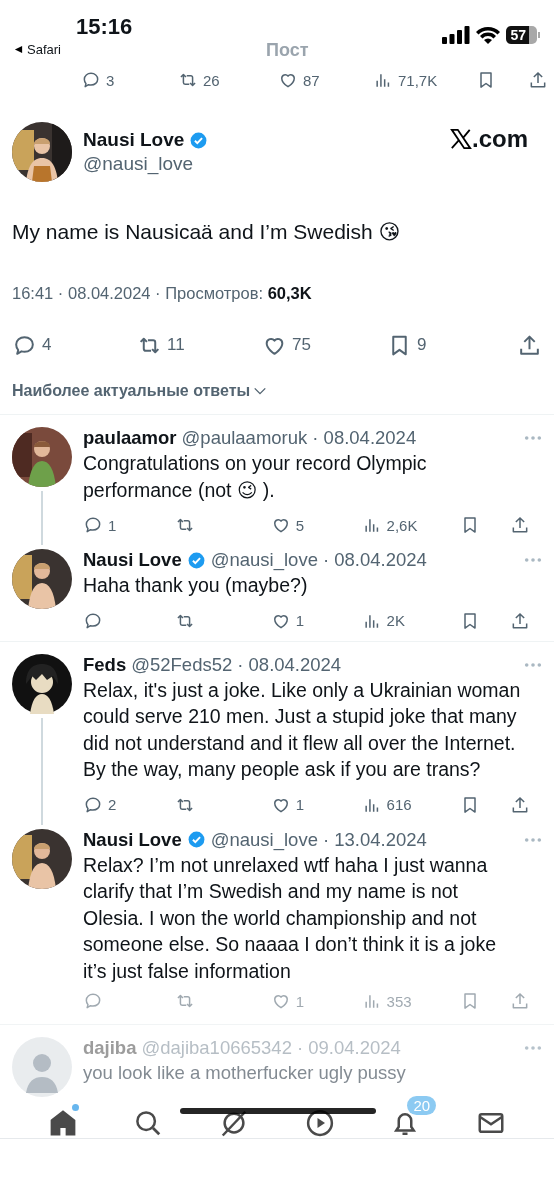 Image resolution: width=554 pixels, height=1200 pixels. What do you see at coordinates (44, 49) in the screenshot?
I see `back-link: Safari` at bounding box center [44, 49].